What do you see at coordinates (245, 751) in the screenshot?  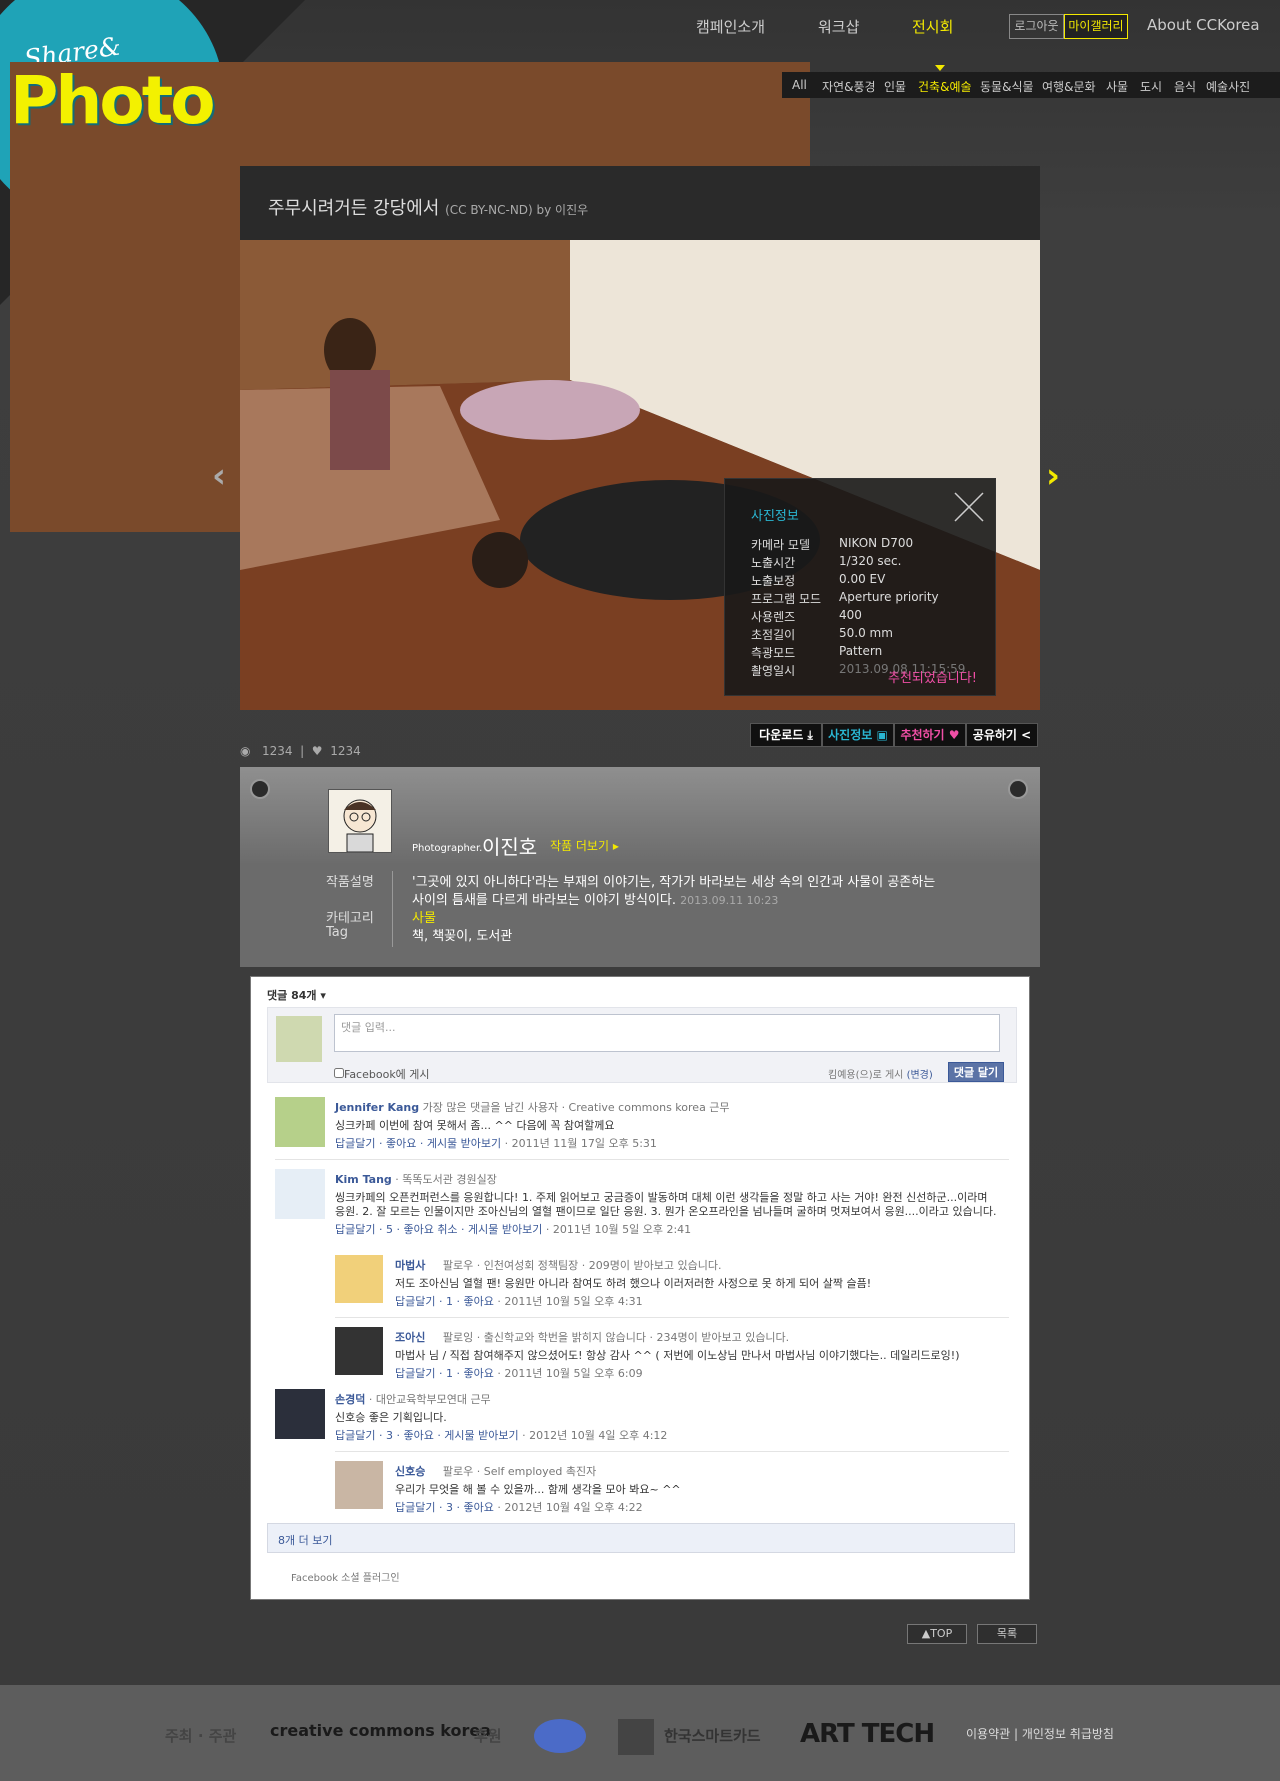 I see `eye-icon: ◉` at bounding box center [245, 751].